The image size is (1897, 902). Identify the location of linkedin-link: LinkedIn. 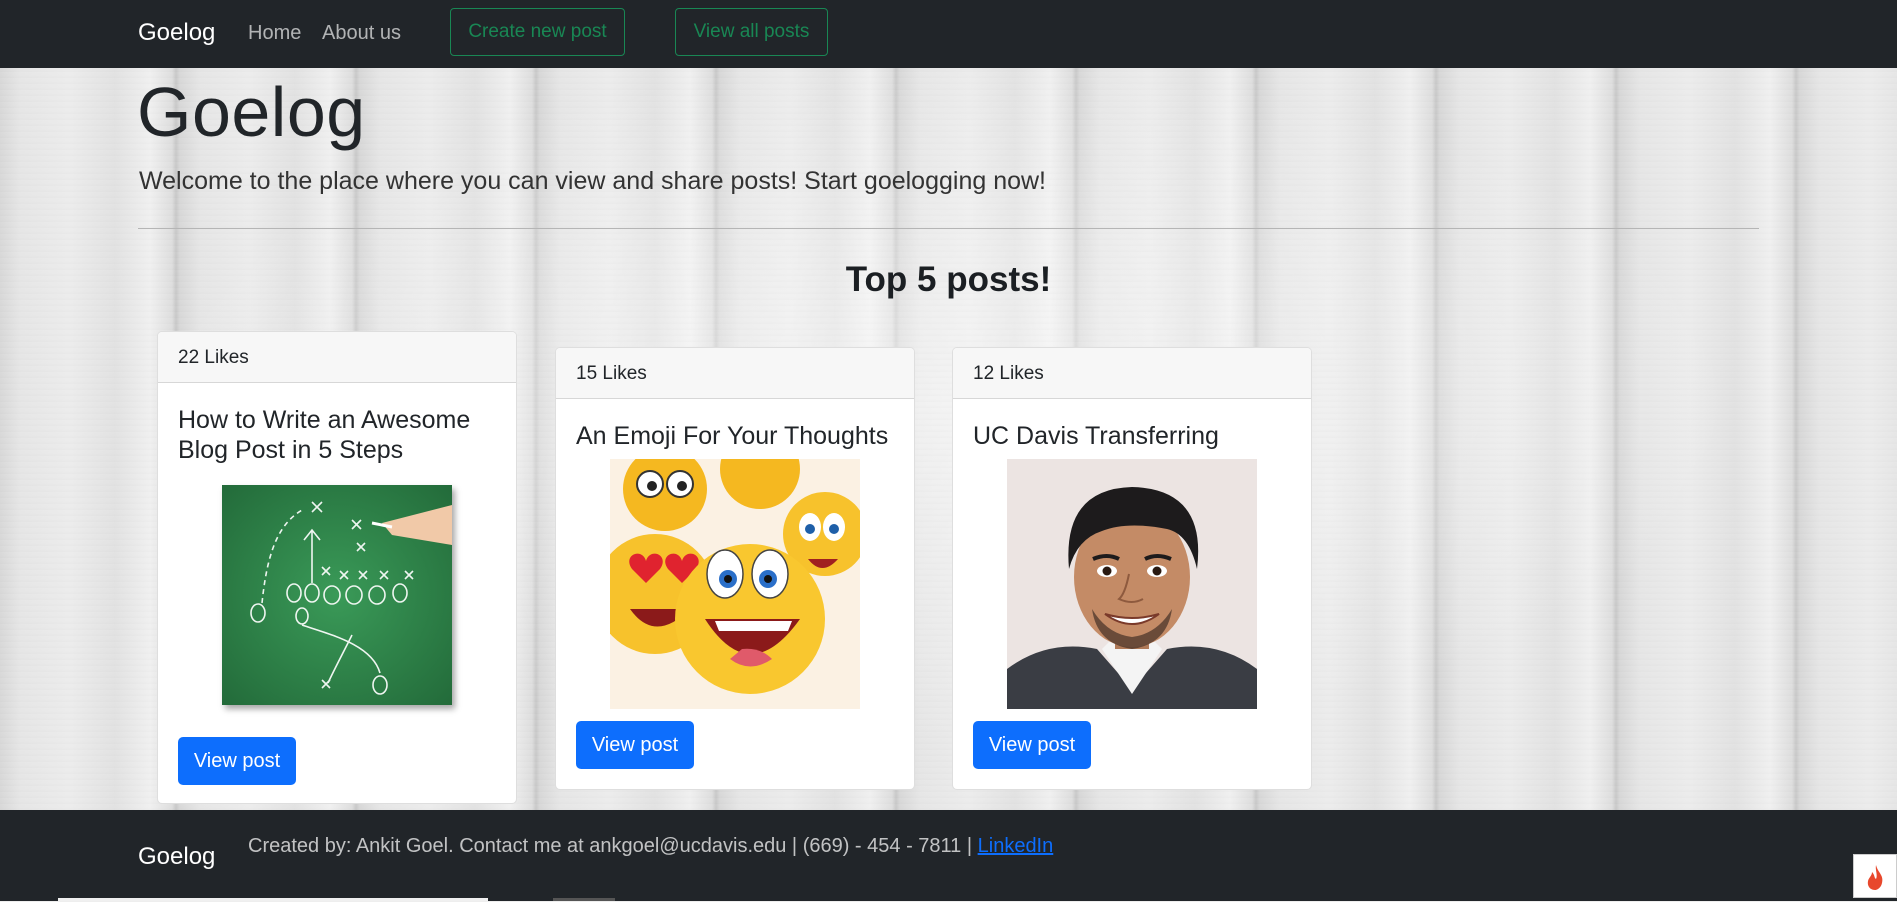
(1016, 846).